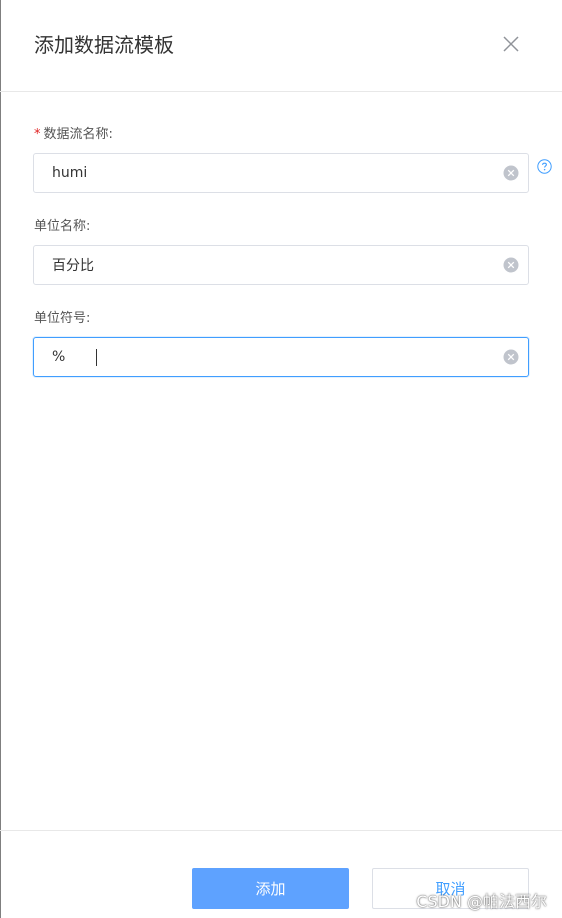 Image resolution: width=562 pixels, height=918 pixels. What do you see at coordinates (511, 44) in the screenshot?
I see `close-icon` at bounding box center [511, 44].